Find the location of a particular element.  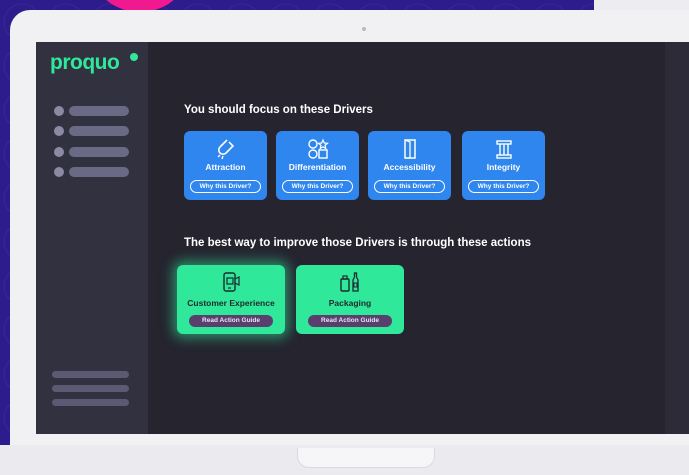

driver-label: Differentiation is located at coordinates (317, 167).